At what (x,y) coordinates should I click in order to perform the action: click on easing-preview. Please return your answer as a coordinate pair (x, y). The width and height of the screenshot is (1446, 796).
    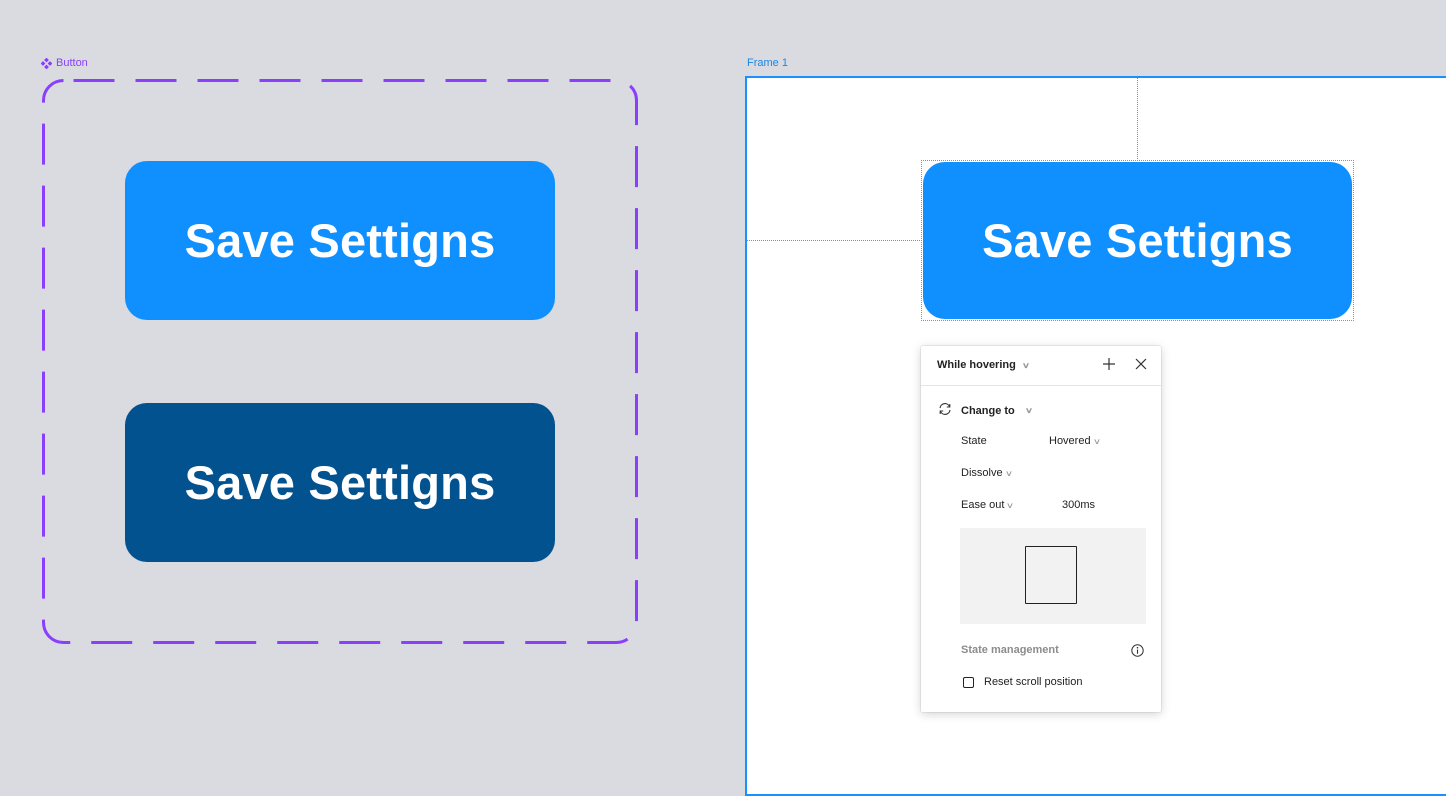
    Looking at the image, I should click on (1053, 576).